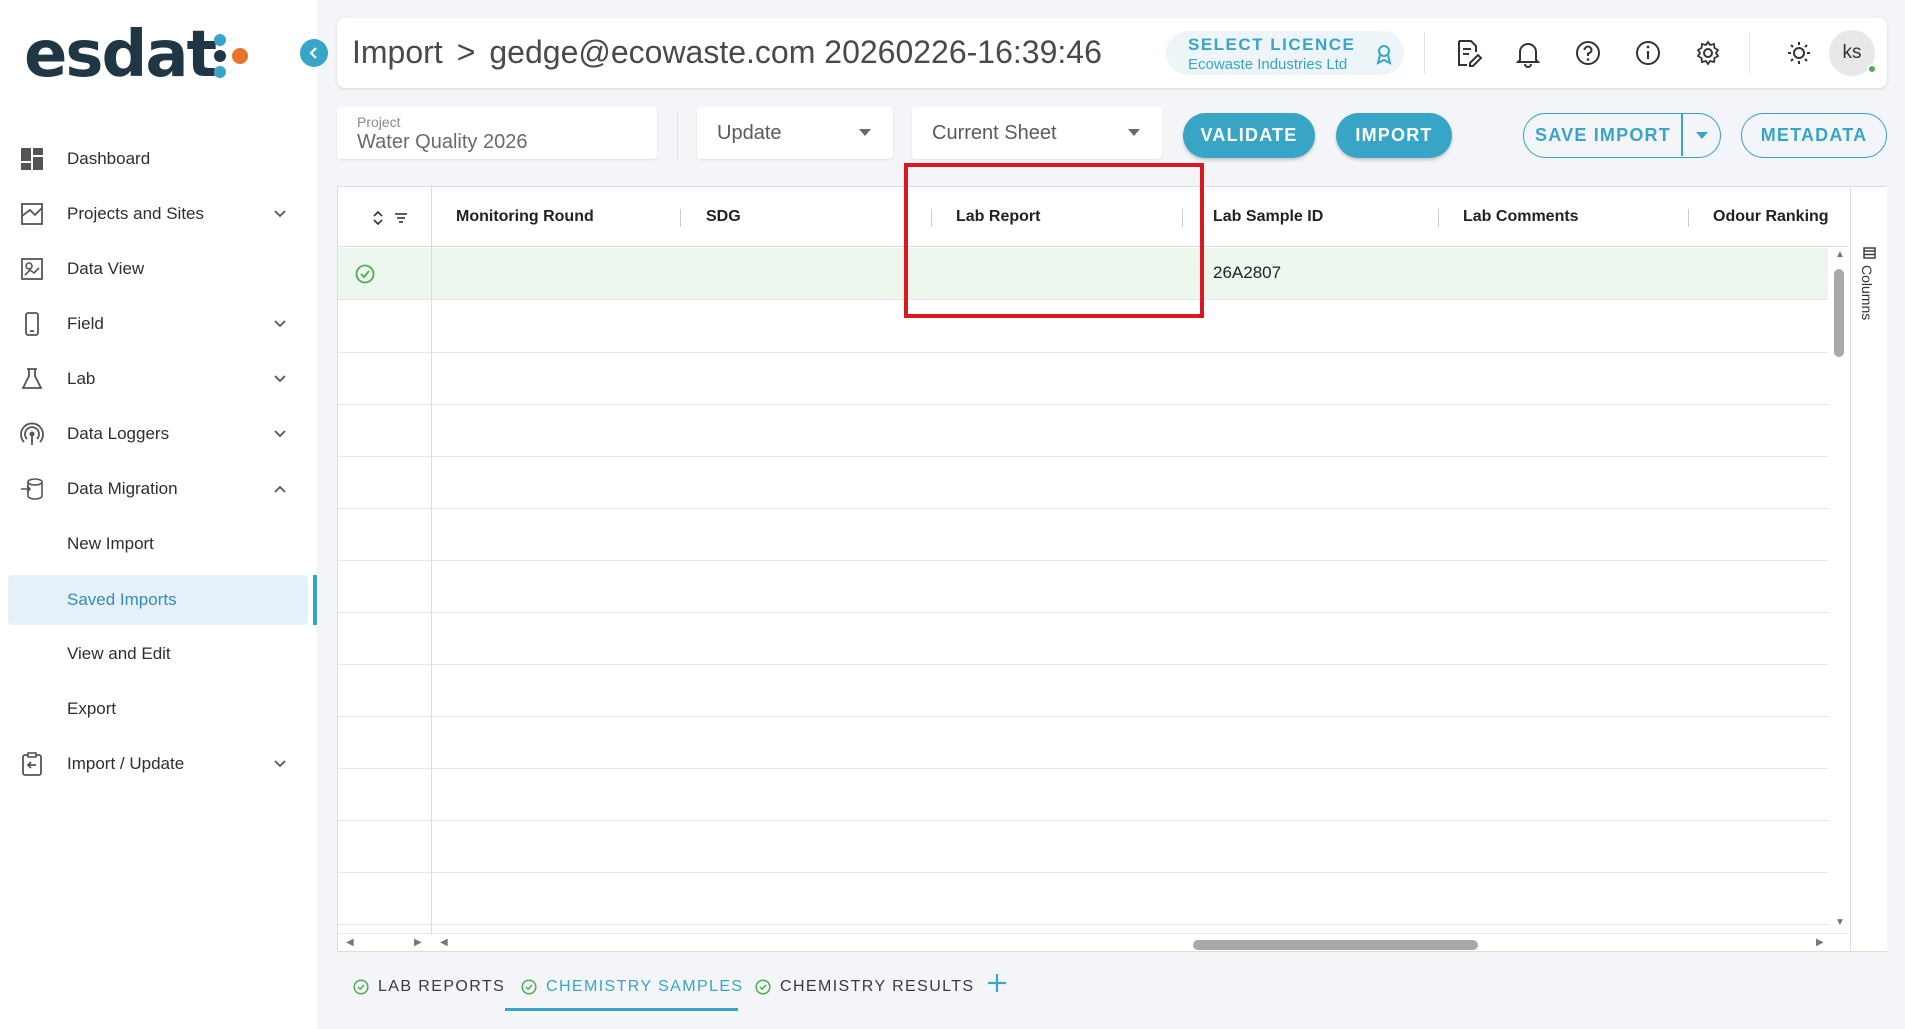 This screenshot has width=1905, height=1029. I want to click on sidebar-item-label: Data Loggers, so click(118, 433).